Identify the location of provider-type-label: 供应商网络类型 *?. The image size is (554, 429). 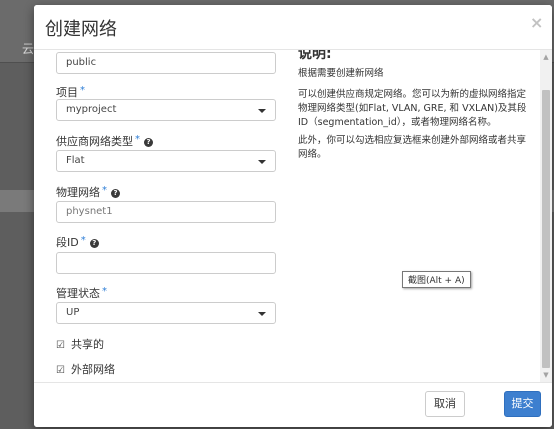
(104, 141).